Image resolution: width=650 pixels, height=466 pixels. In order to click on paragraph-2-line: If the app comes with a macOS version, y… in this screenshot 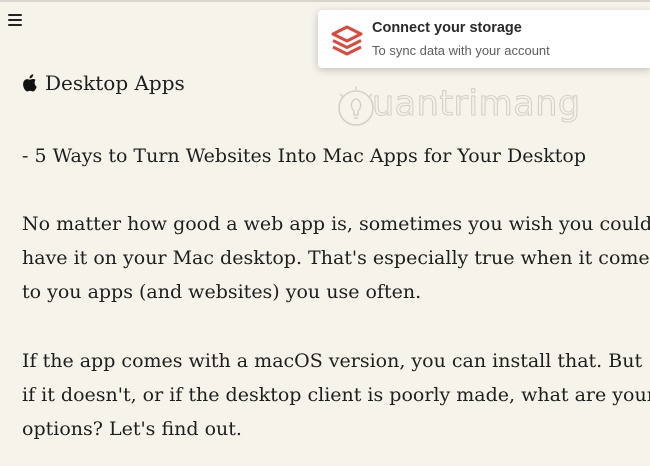, I will do `click(332, 361)`.